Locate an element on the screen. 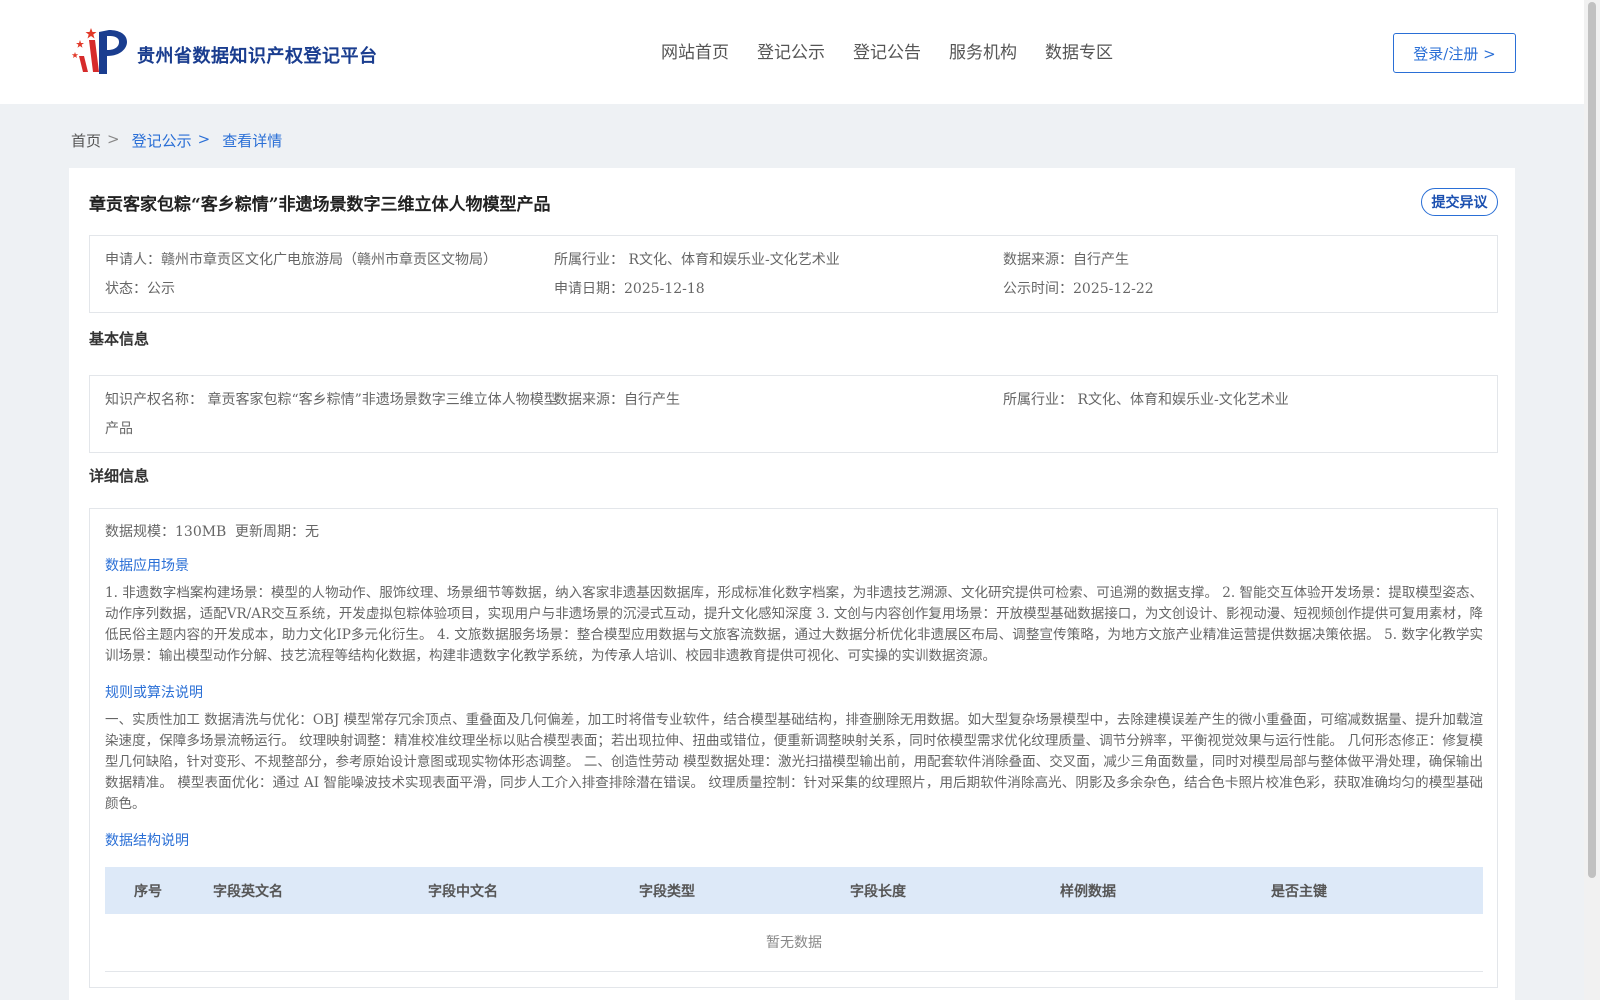  industry: 所属行业： R文化、体育和娱乐业-文化艺术业 is located at coordinates (697, 260).